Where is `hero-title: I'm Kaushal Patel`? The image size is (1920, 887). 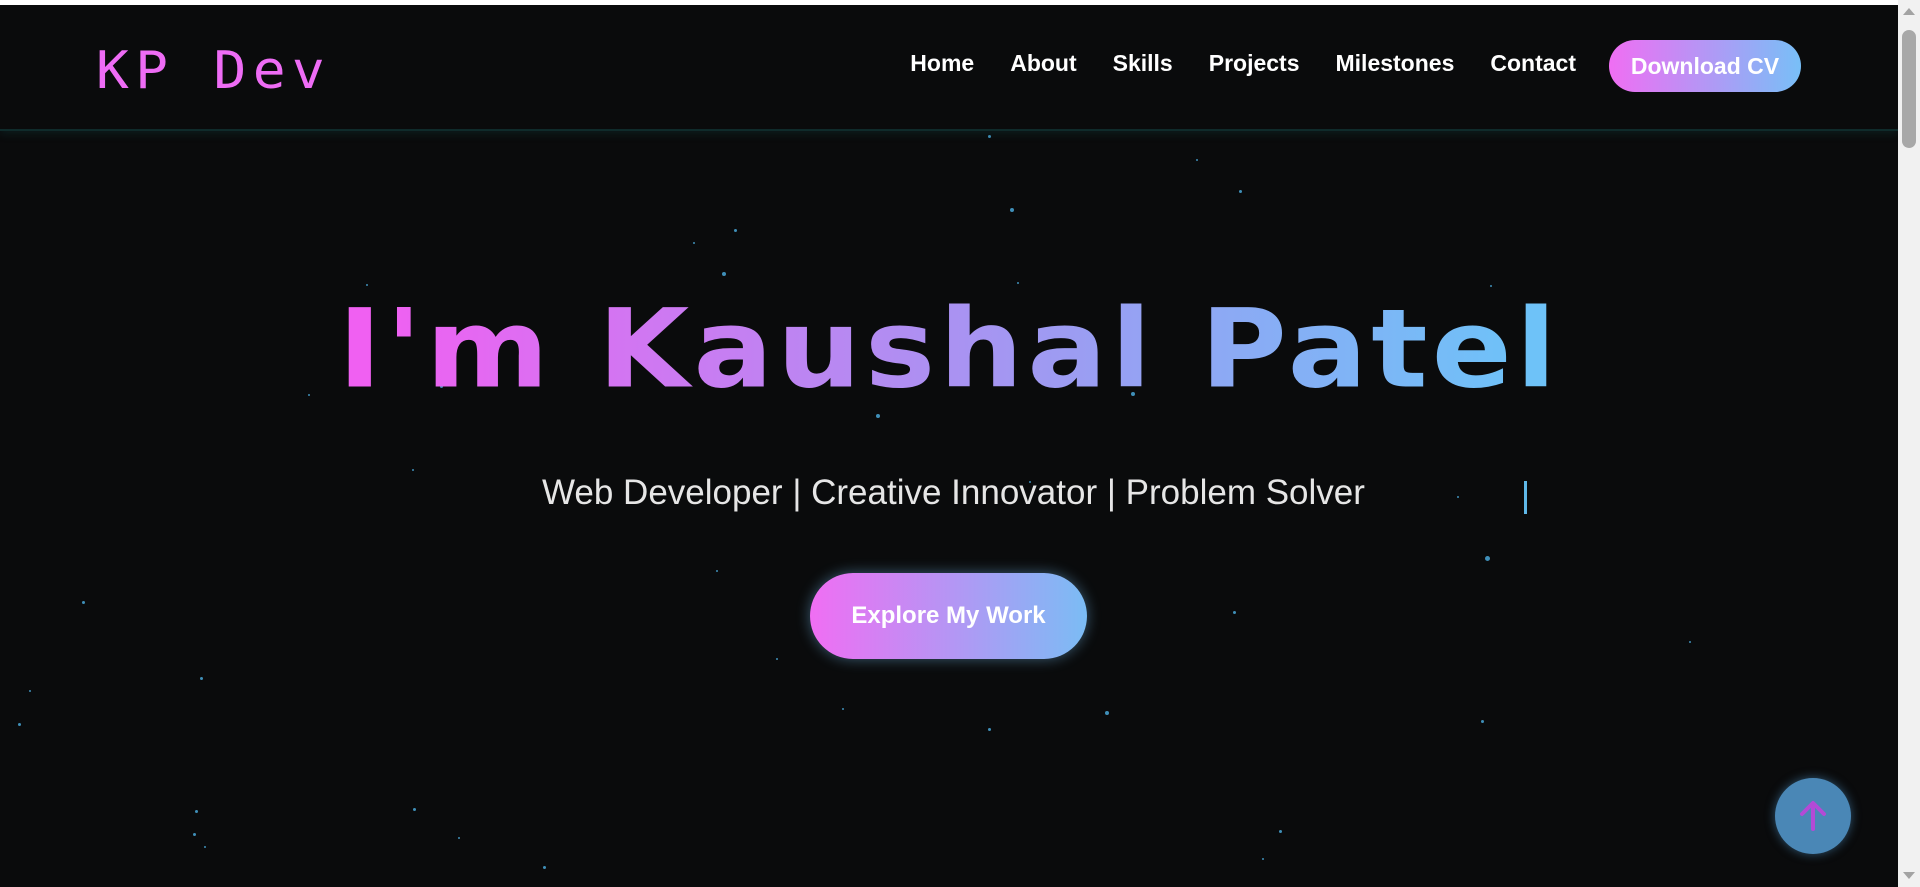 hero-title: I'm Kaushal Patel is located at coordinates (949, 349).